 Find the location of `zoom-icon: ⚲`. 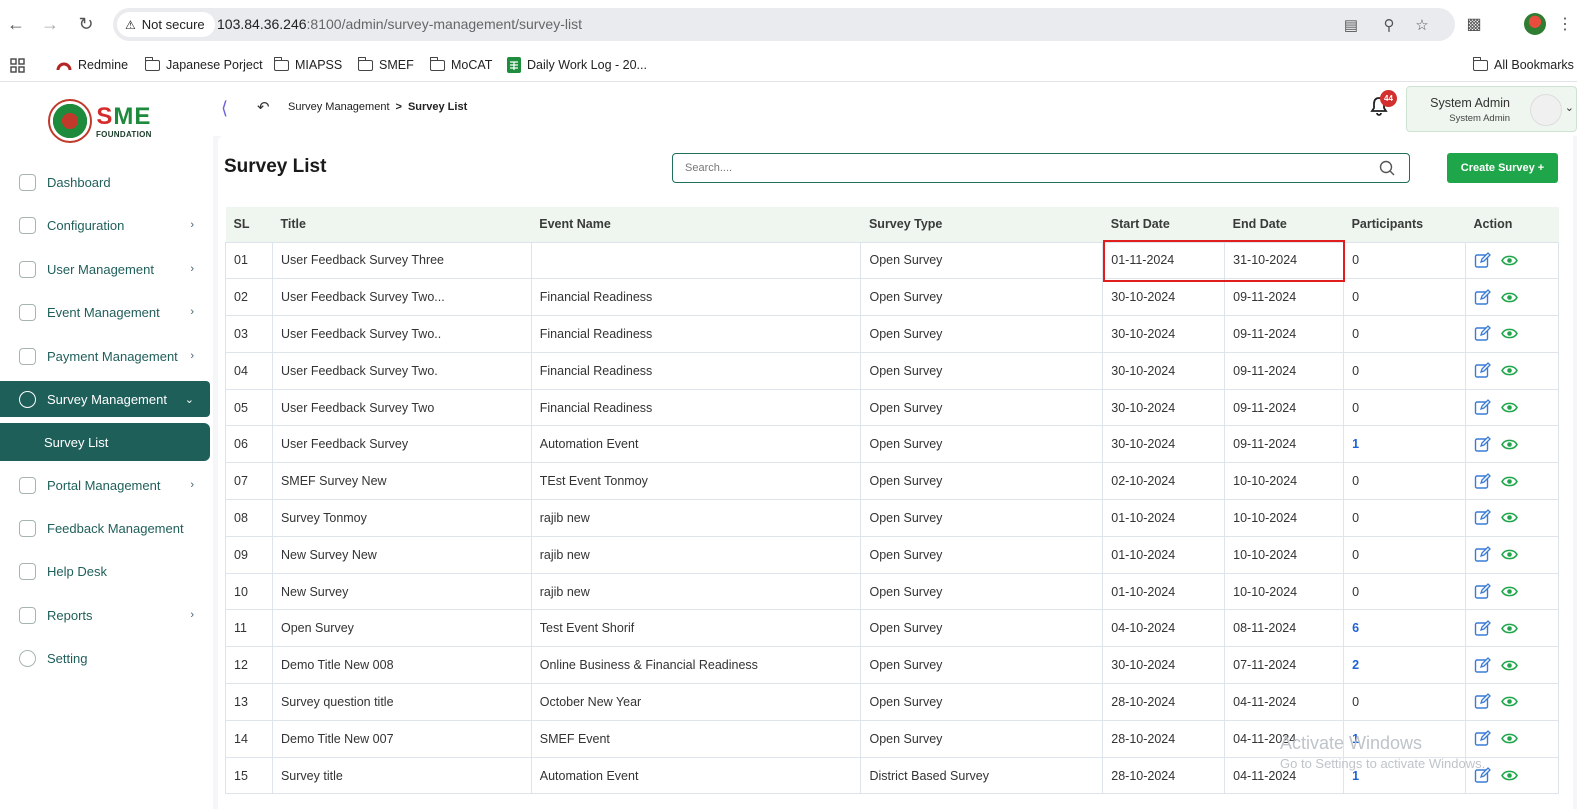

zoom-icon: ⚲ is located at coordinates (1389, 25).